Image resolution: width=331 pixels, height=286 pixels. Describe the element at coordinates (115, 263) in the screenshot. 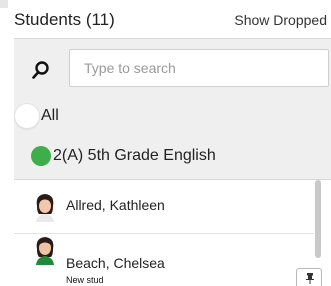

I see `student-name: Beach, Chelsea` at that location.